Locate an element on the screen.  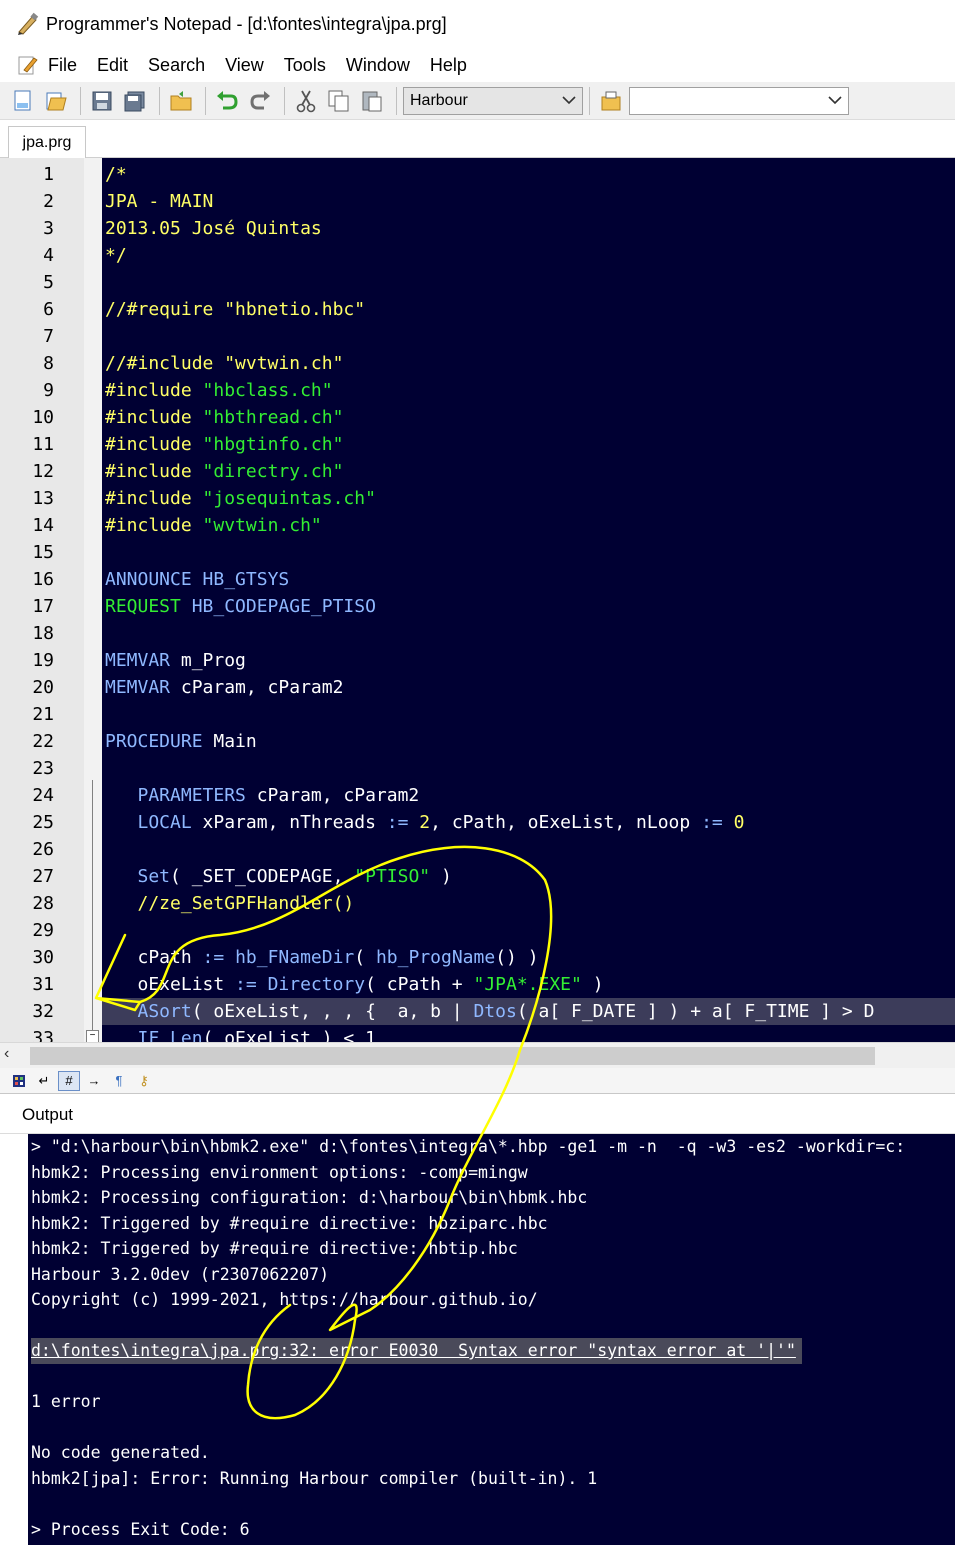
code-line: 20 MEMVAR cParam, cParam2 is located at coordinates (477, 687).